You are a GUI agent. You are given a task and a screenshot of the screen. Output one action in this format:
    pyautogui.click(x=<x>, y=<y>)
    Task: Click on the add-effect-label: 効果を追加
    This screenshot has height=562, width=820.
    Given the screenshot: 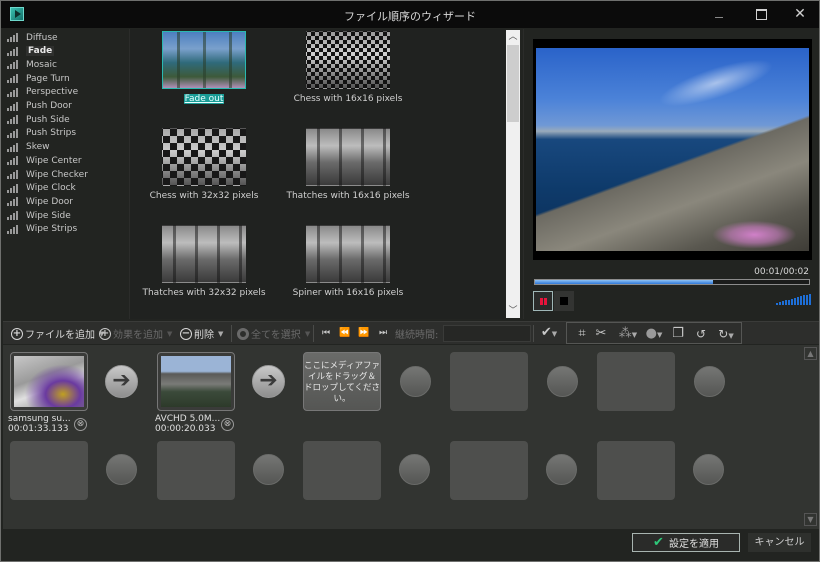 What is the action you would take?
    pyautogui.click(x=138, y=335)
    